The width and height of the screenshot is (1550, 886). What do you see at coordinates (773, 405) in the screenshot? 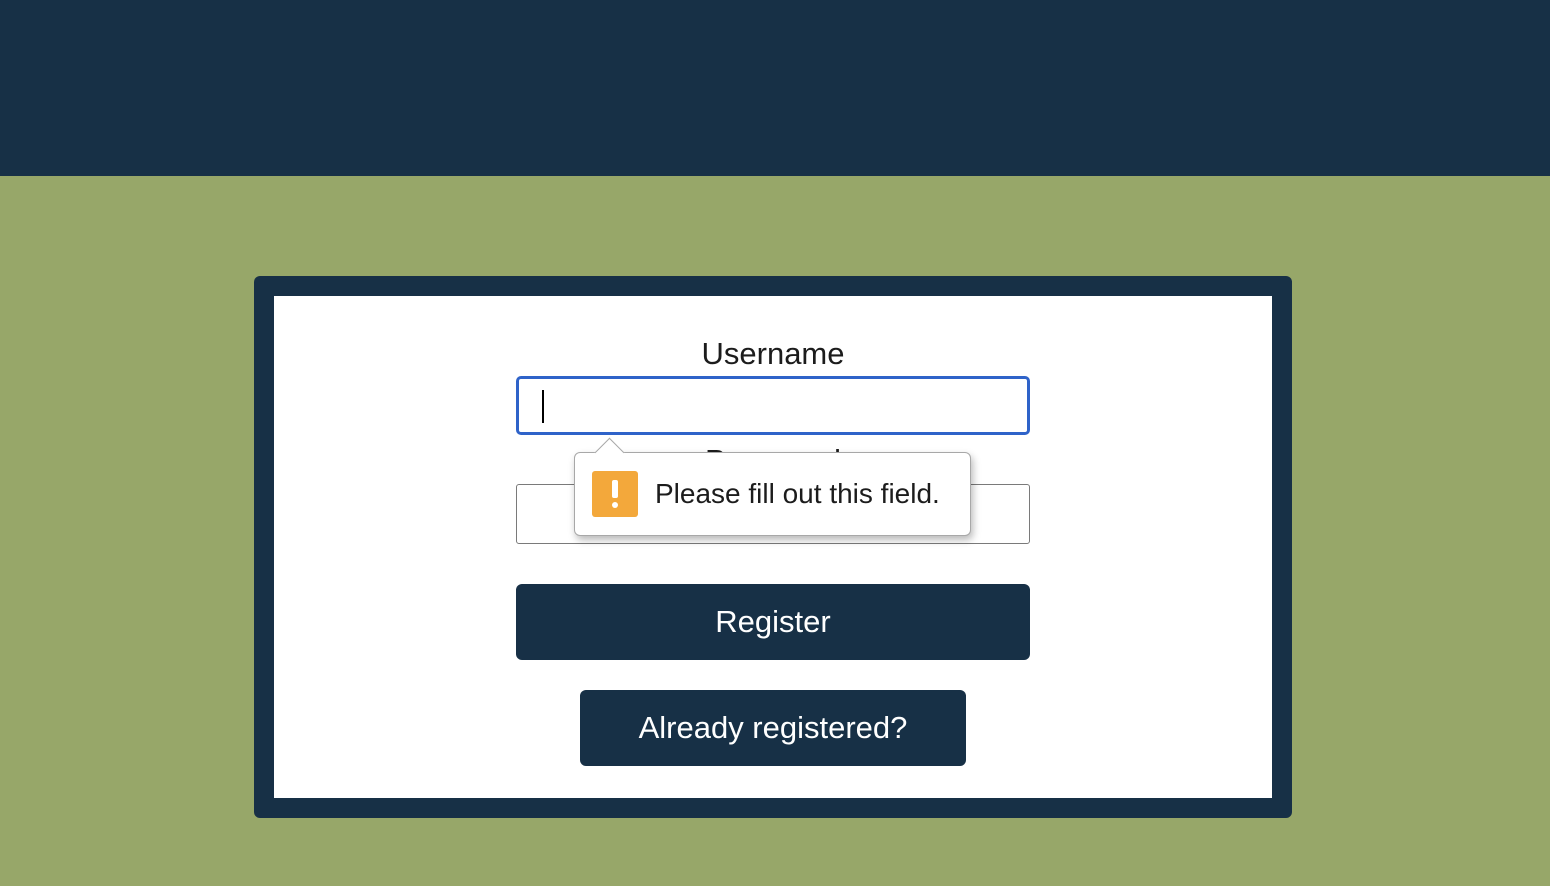
I see `username-input` at bounding box center [773, 405].